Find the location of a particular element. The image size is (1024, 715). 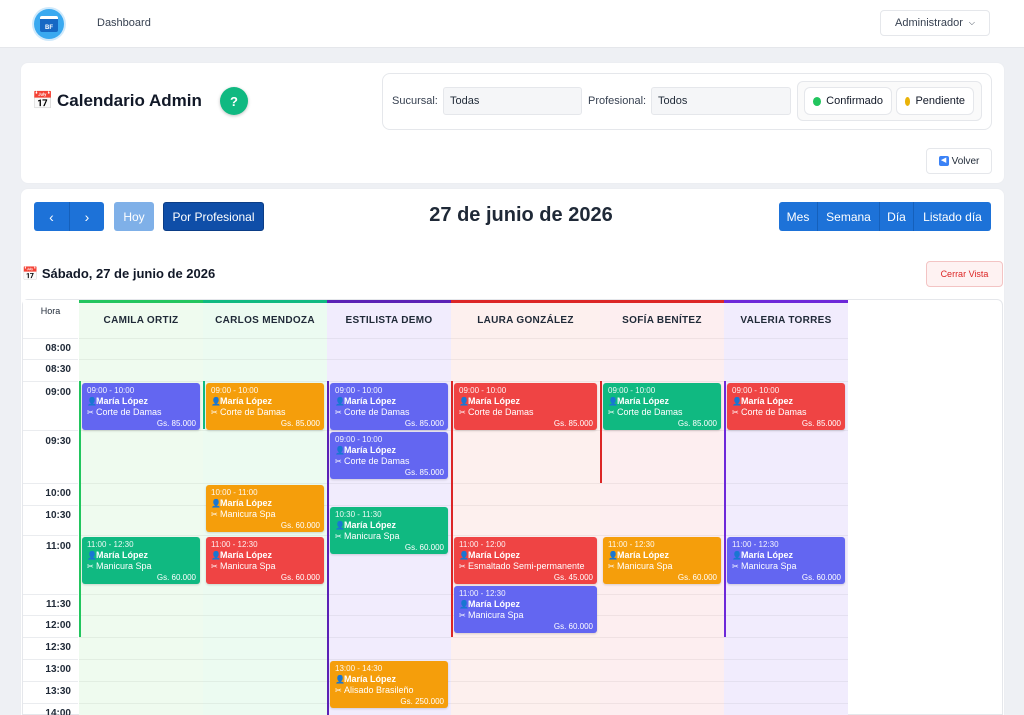

view-listado-dia-button: Listado día is located at coordinates (952, 216).